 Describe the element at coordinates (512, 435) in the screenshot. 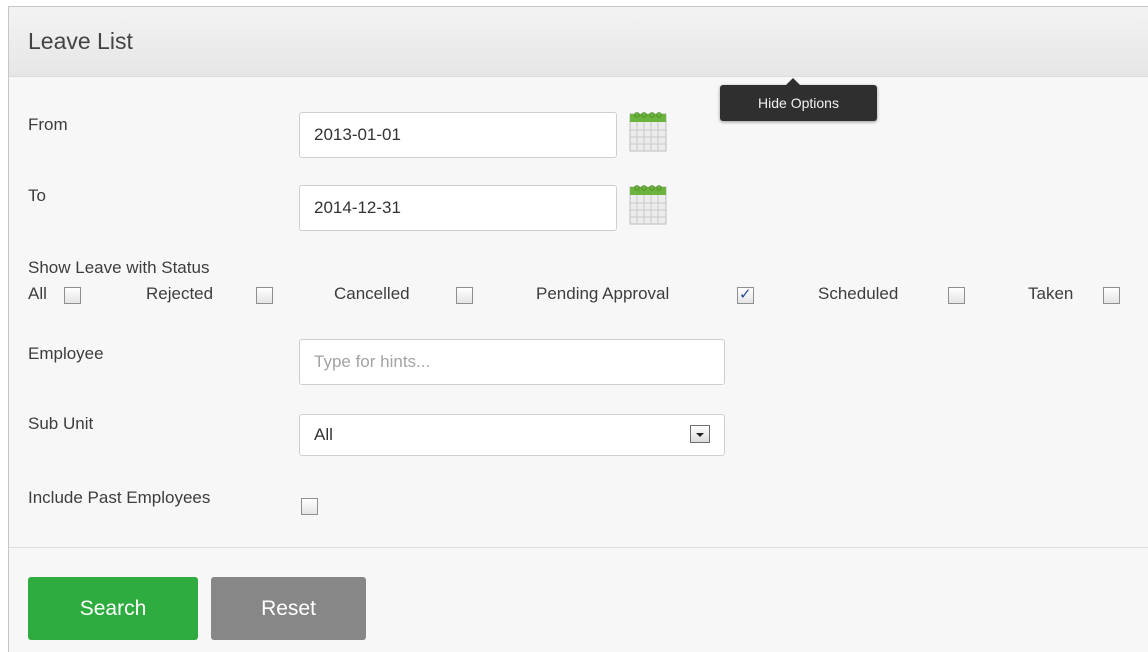

I see `sub-unit-select: All` at that location.